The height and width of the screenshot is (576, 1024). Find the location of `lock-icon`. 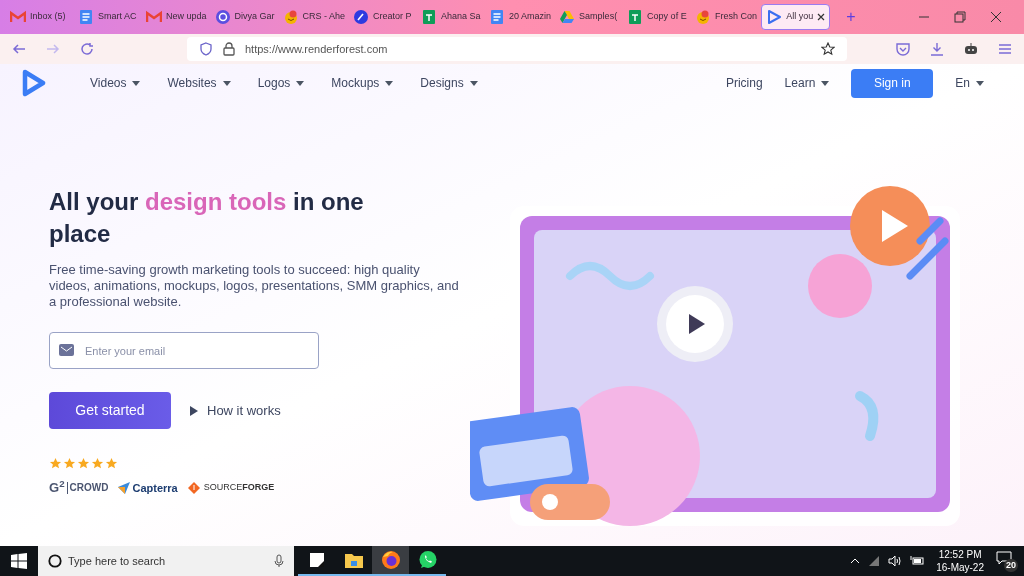

lock-icon is located at coordinates (229, 49).